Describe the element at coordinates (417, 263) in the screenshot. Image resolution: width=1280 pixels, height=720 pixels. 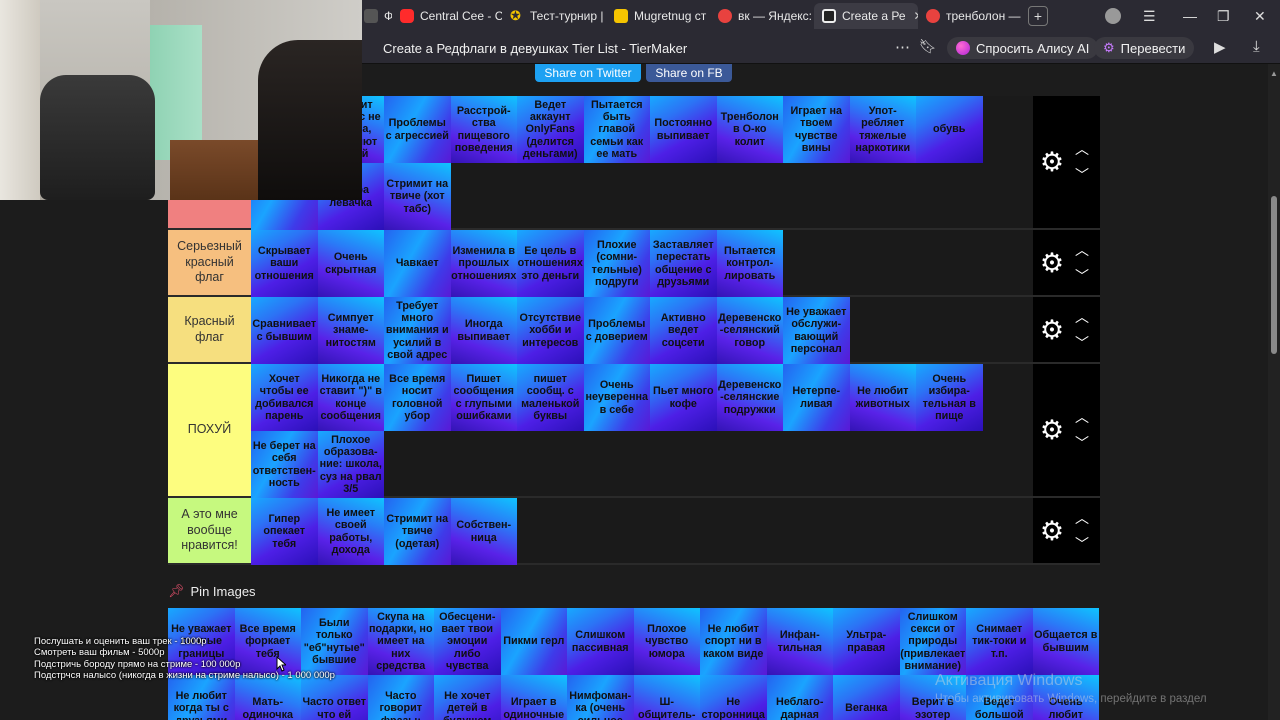
I see `tier-item-tile: Чавкает` at that location.